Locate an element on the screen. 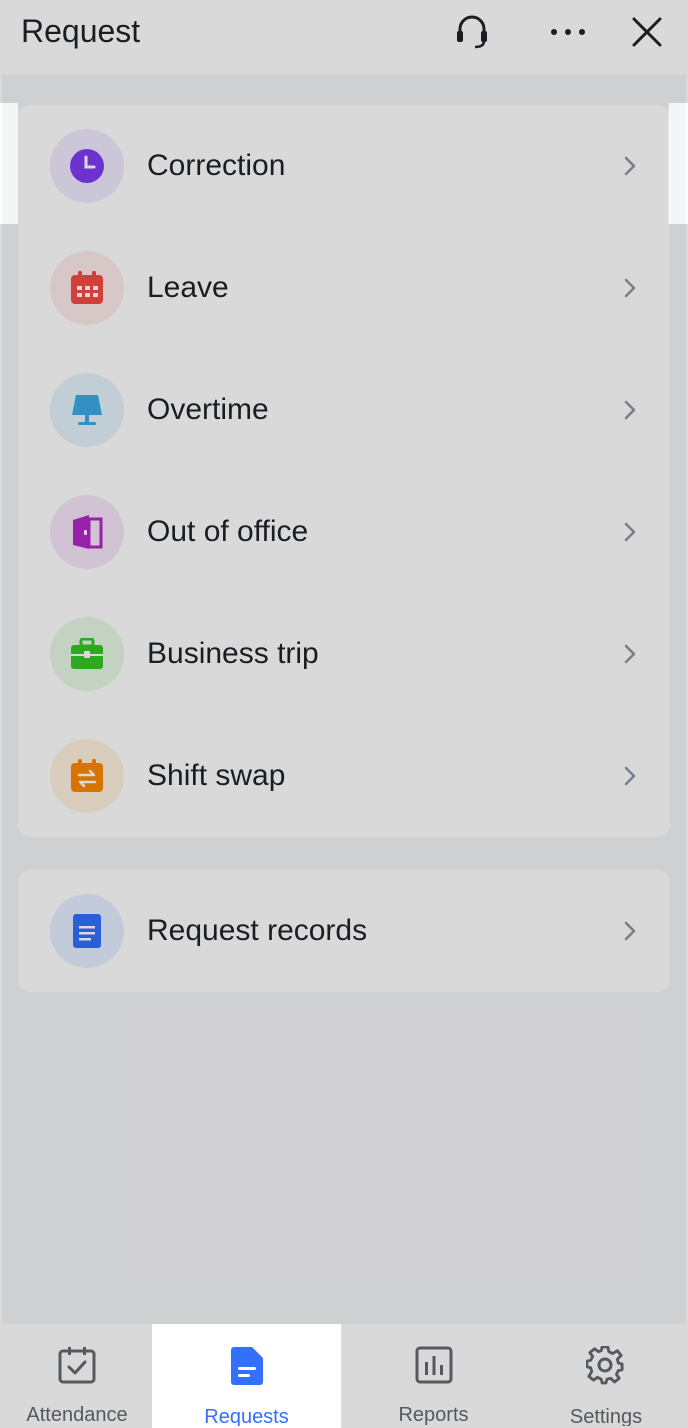 This screenshot has height=1428, width=688. request-item-out-of-office: Out of office is located at coordinates (344, 532).